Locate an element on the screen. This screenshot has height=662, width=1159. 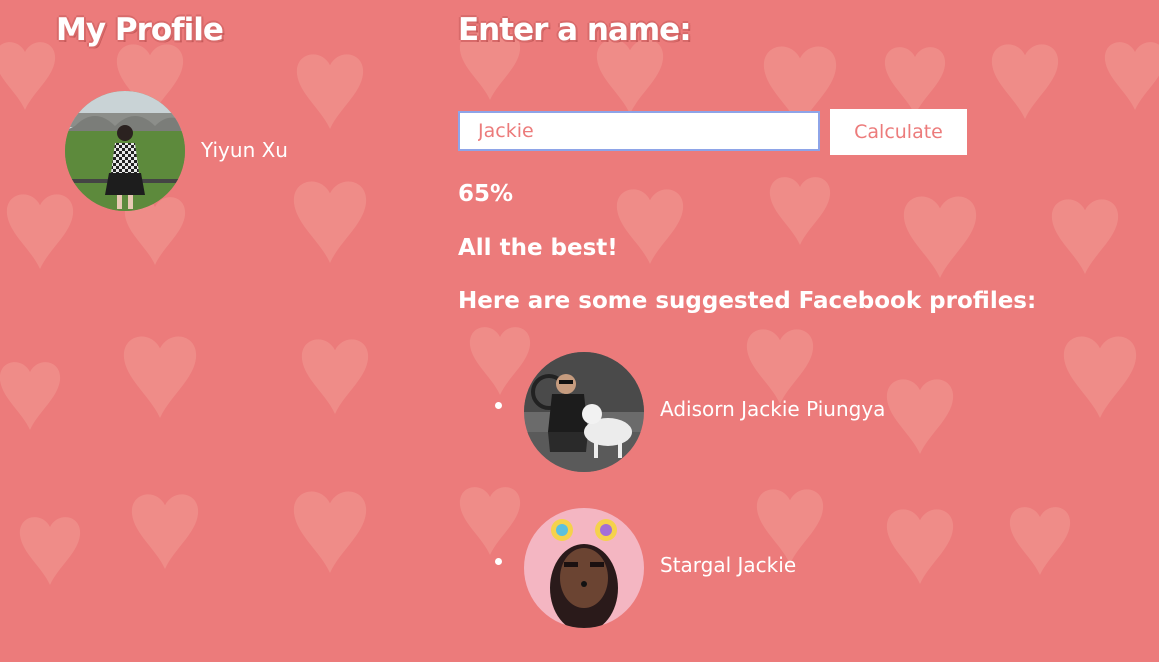
list-item: Adisorn Jackie Piungya is located at coordinates (808, 428).